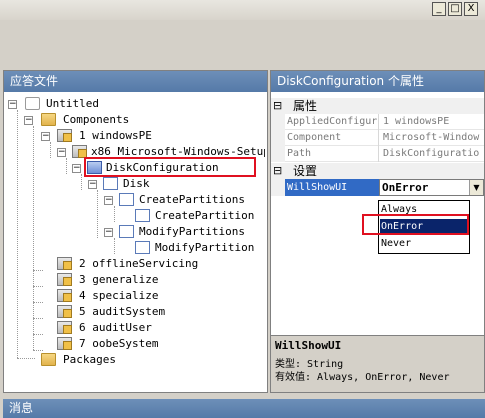 The height and width of the screenshot is (418, 485). I want to click on tree-item-label: Disk, so click(136, 183).